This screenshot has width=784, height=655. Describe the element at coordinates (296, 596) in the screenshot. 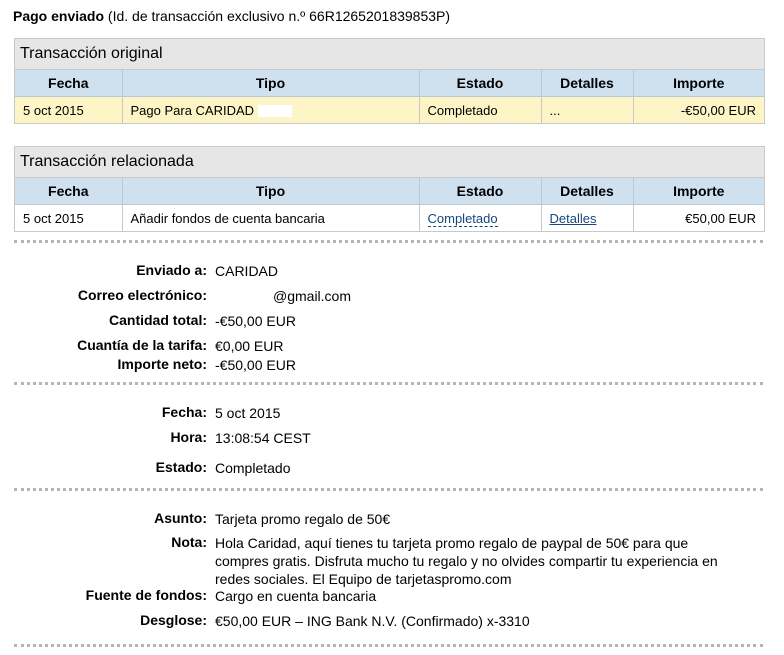

I see `fuente-value: Cargo en cuenta bancaria` at that location.